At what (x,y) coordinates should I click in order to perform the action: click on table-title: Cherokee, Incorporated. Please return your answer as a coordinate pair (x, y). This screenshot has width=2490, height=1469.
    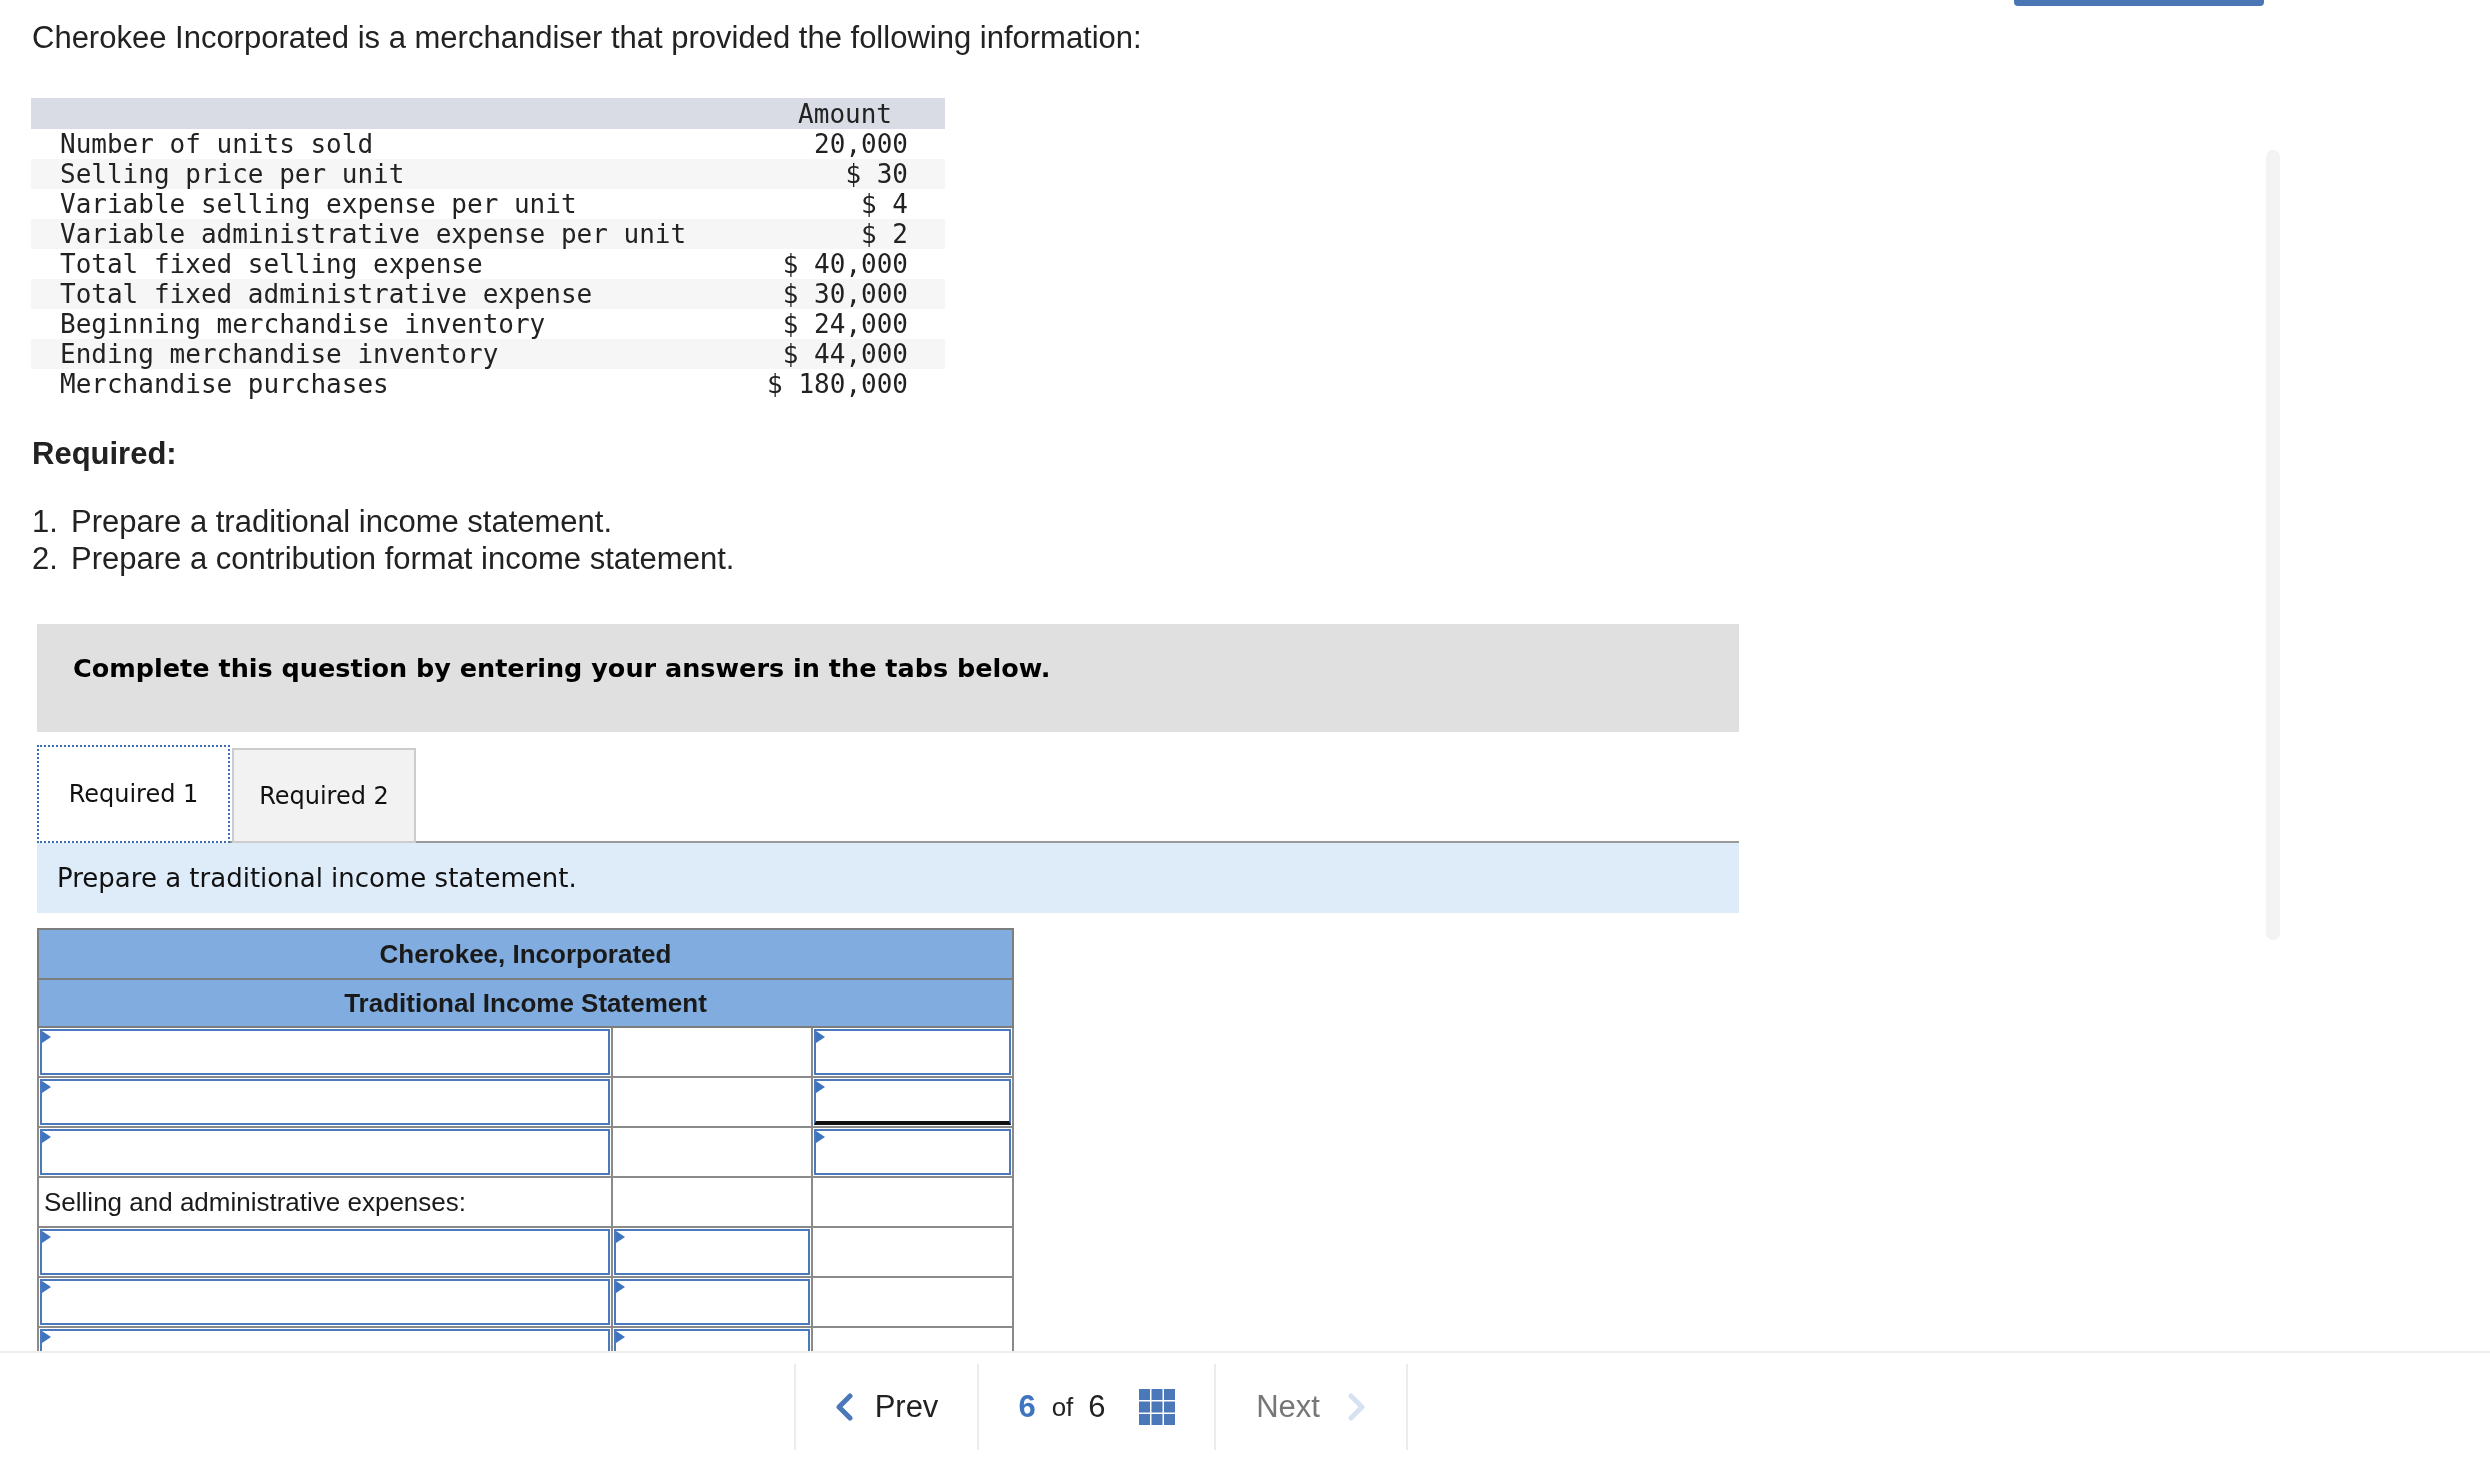
    Looking at the image, I should click on (525, 954).